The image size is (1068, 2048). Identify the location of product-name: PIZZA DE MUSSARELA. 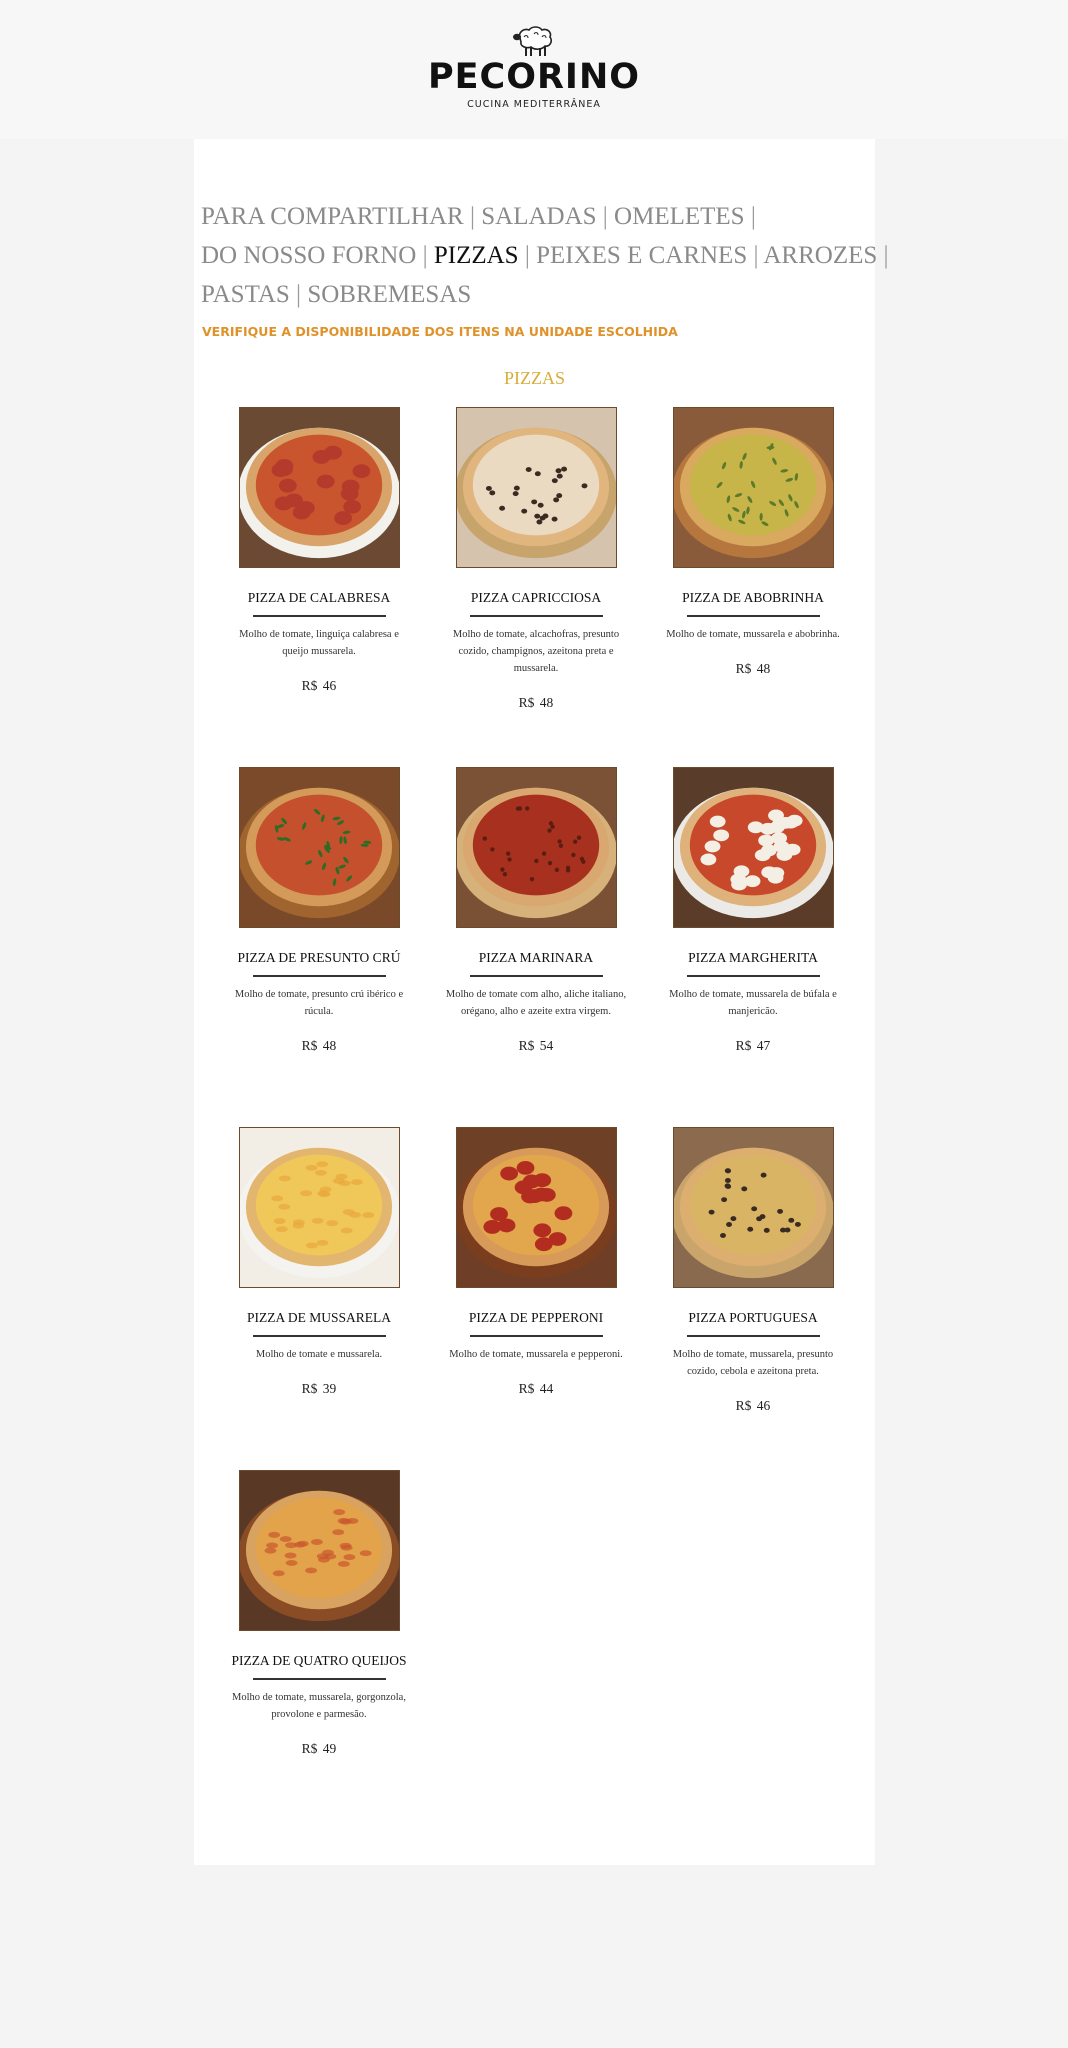
(318, 1317).